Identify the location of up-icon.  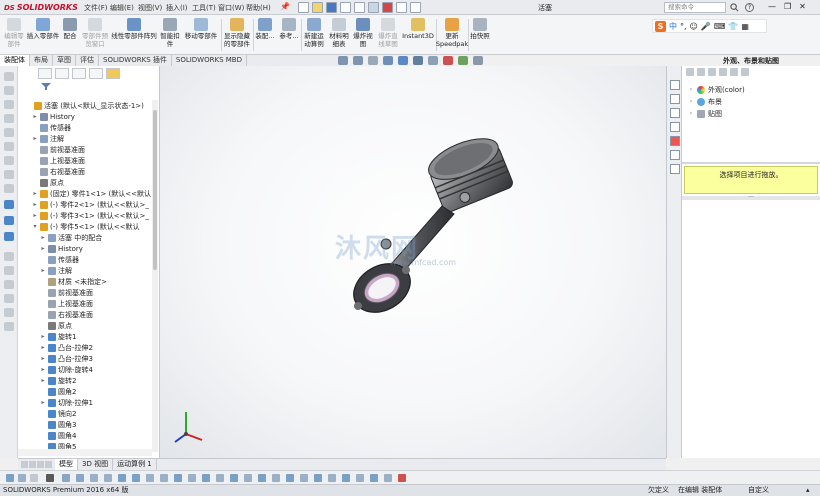
(712, 72).